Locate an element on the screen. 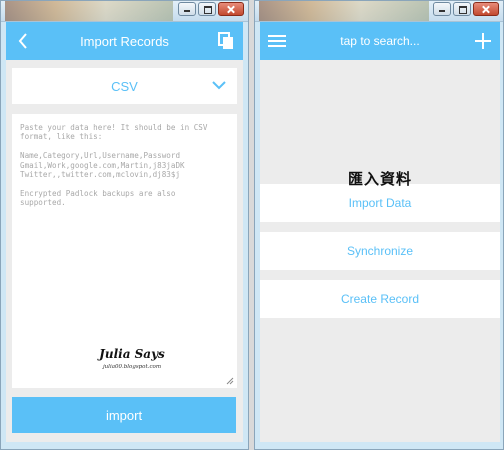 The width and height of the screenshot is (504, 450). placeholder-line: Twitter,,twitter.com,mclovin,dj83$j is located at coordinates (100, 175).